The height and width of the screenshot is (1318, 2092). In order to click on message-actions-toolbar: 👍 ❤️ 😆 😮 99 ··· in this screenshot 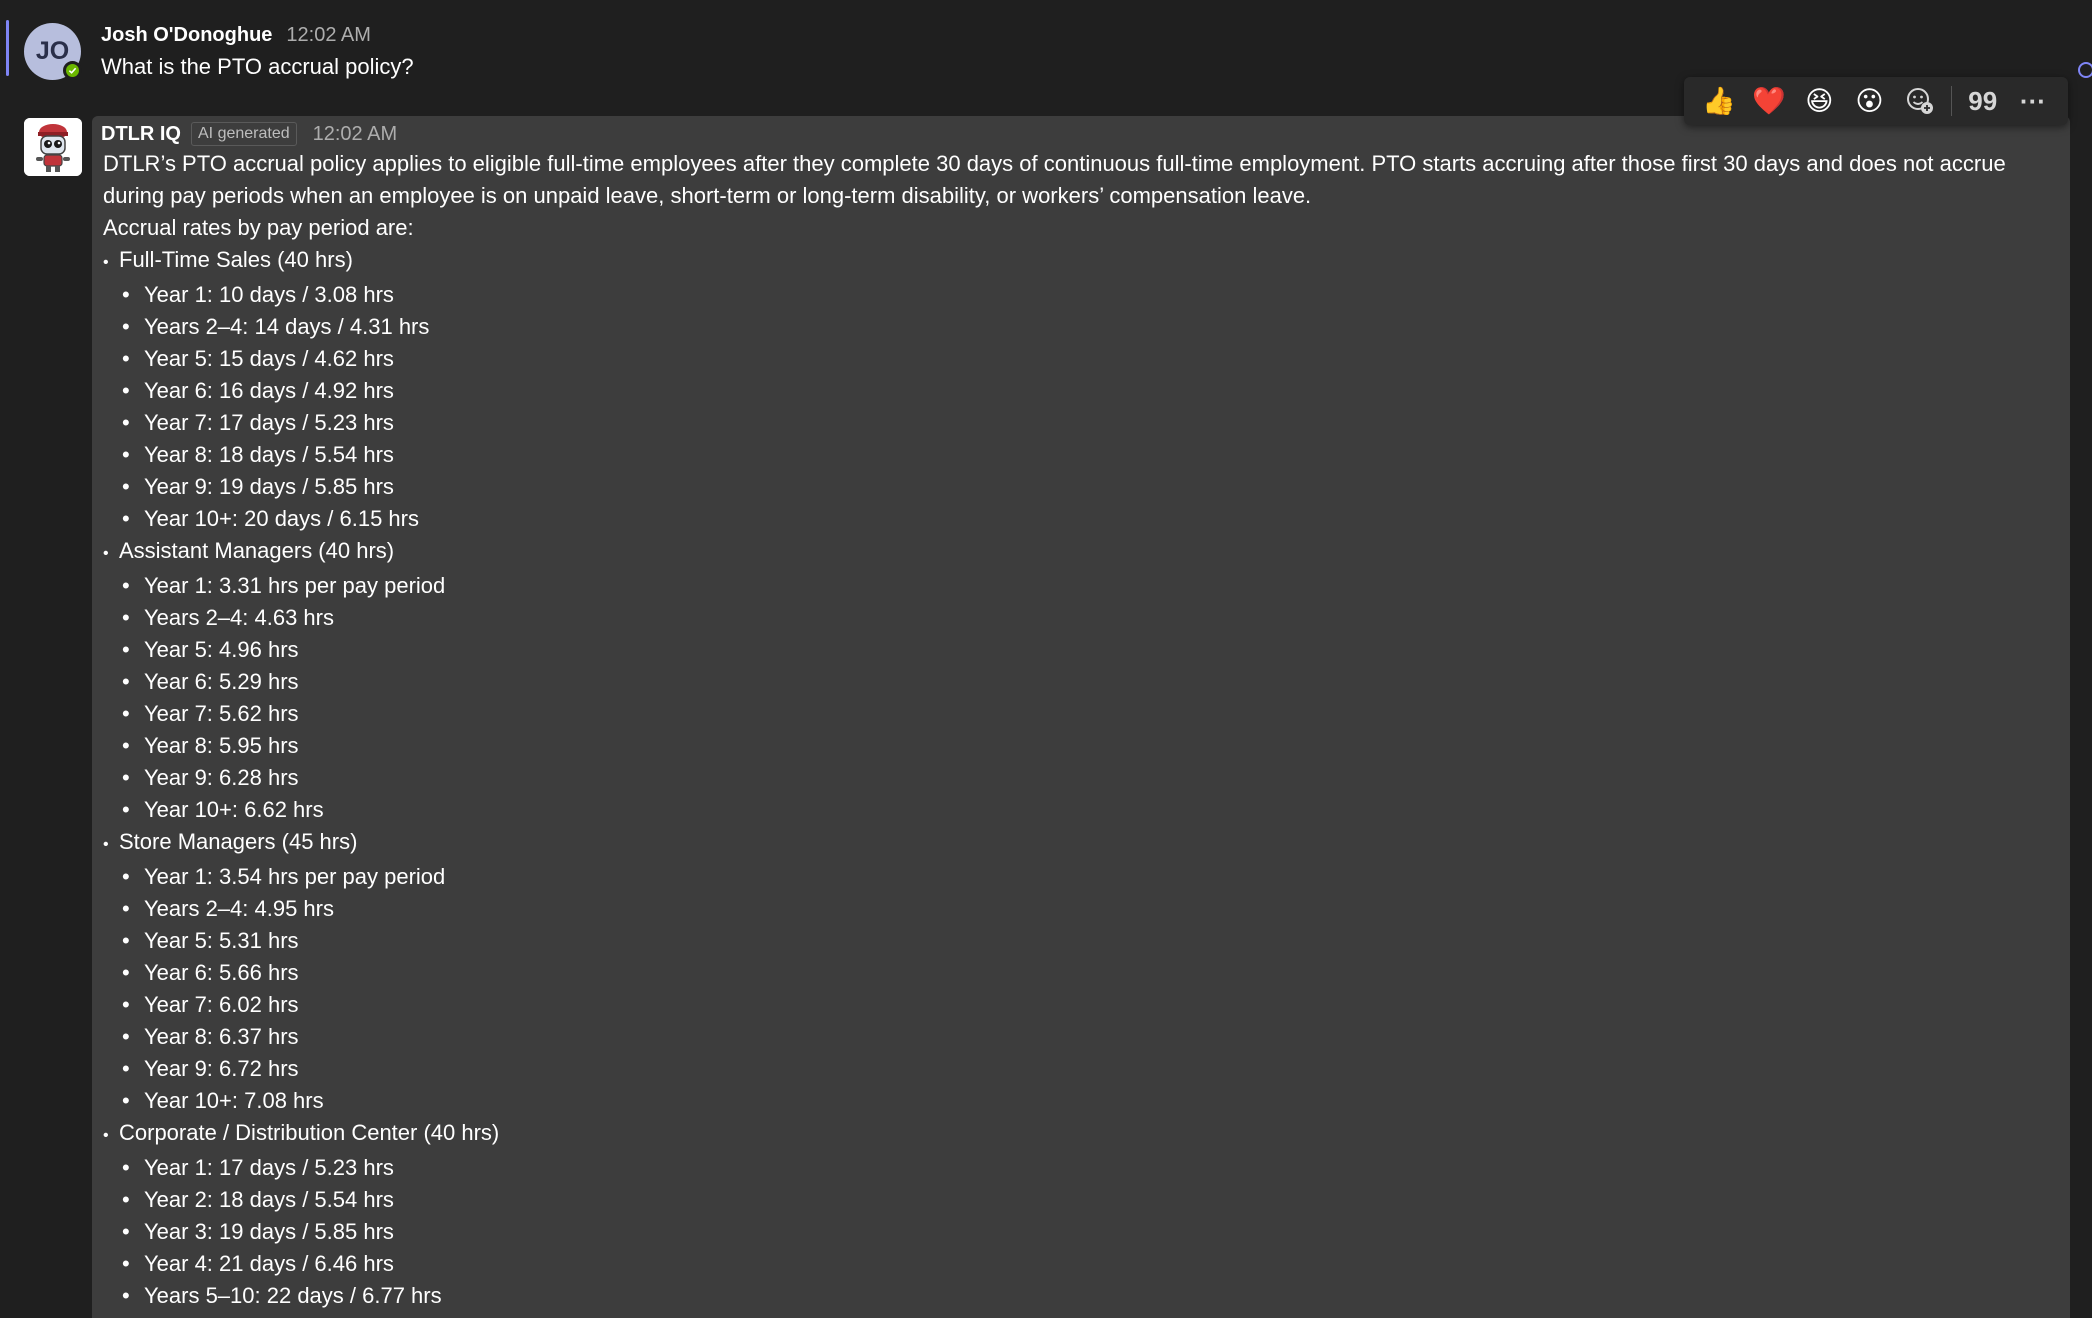, I will do `click(1876, 101)`.